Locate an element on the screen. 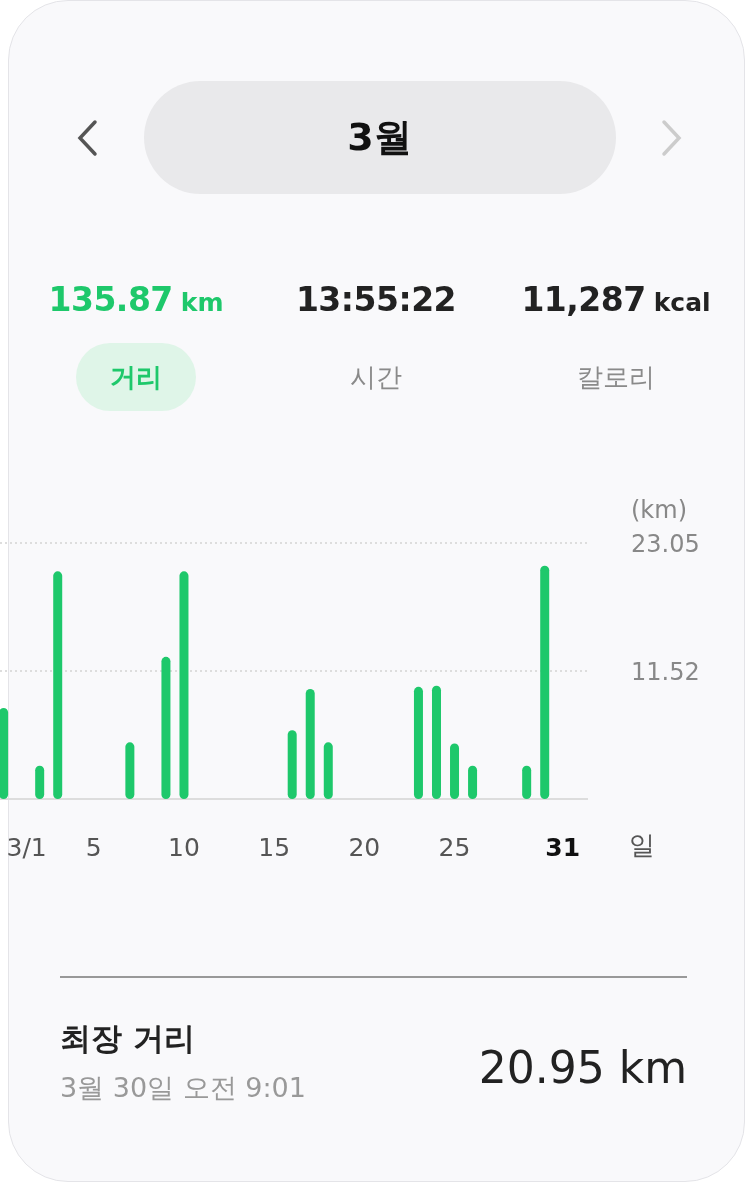  metric-tab: 시간 is located at coordinates (376, 377).